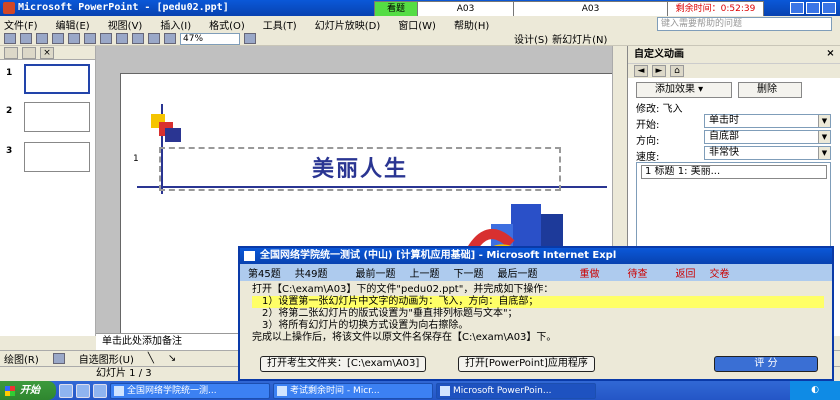 The height and width of the screenshot is (400, 840). What do you see at coordinates (815, 390) in the screenshot?
I see `system-tray: ◐` at bounding box center [815, 390].